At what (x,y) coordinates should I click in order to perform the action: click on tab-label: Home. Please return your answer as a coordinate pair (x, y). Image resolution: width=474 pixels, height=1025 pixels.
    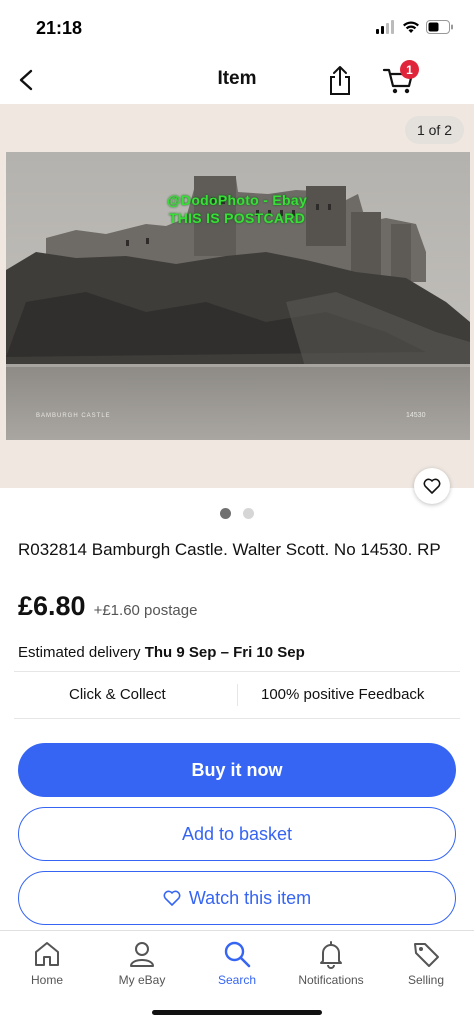
    Looking at the image, I should click on (46, 980).